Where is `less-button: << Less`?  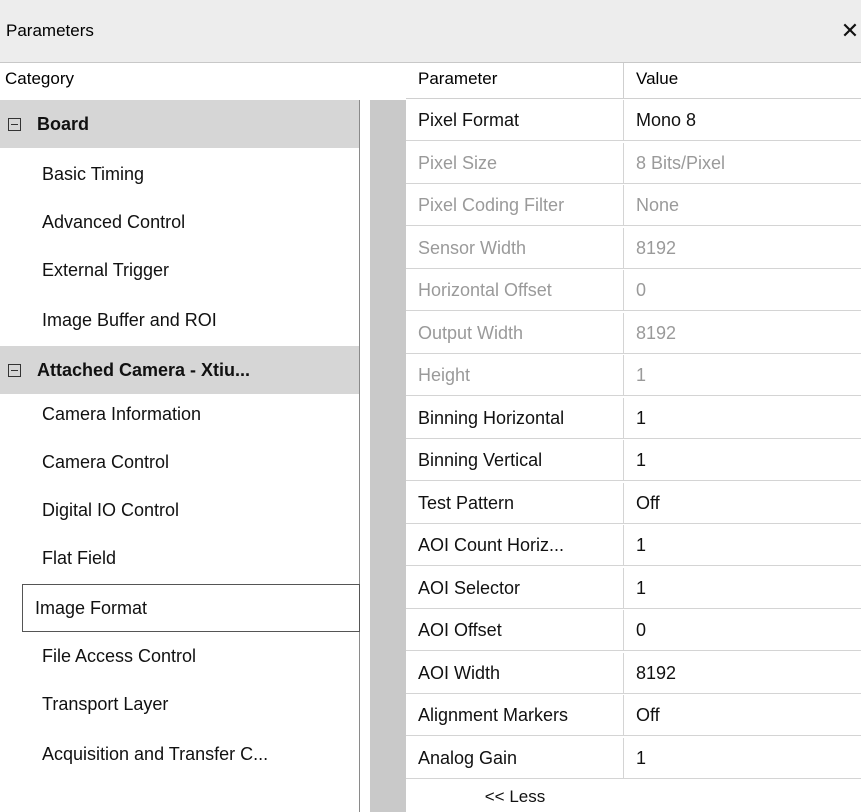
less-button: << Less is located at coordinates (515, 796).